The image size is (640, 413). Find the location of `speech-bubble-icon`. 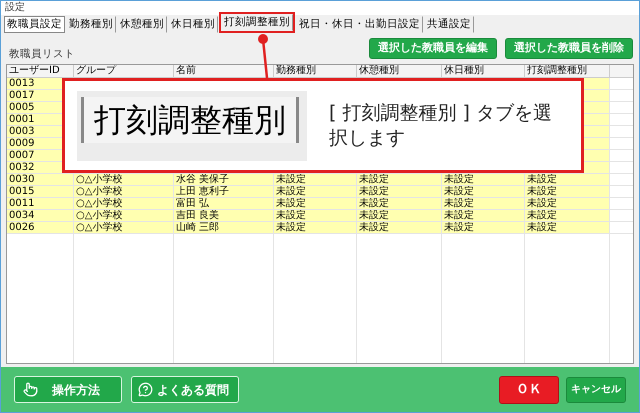

speech-bubble-icon is located at coordinates (145, 389).